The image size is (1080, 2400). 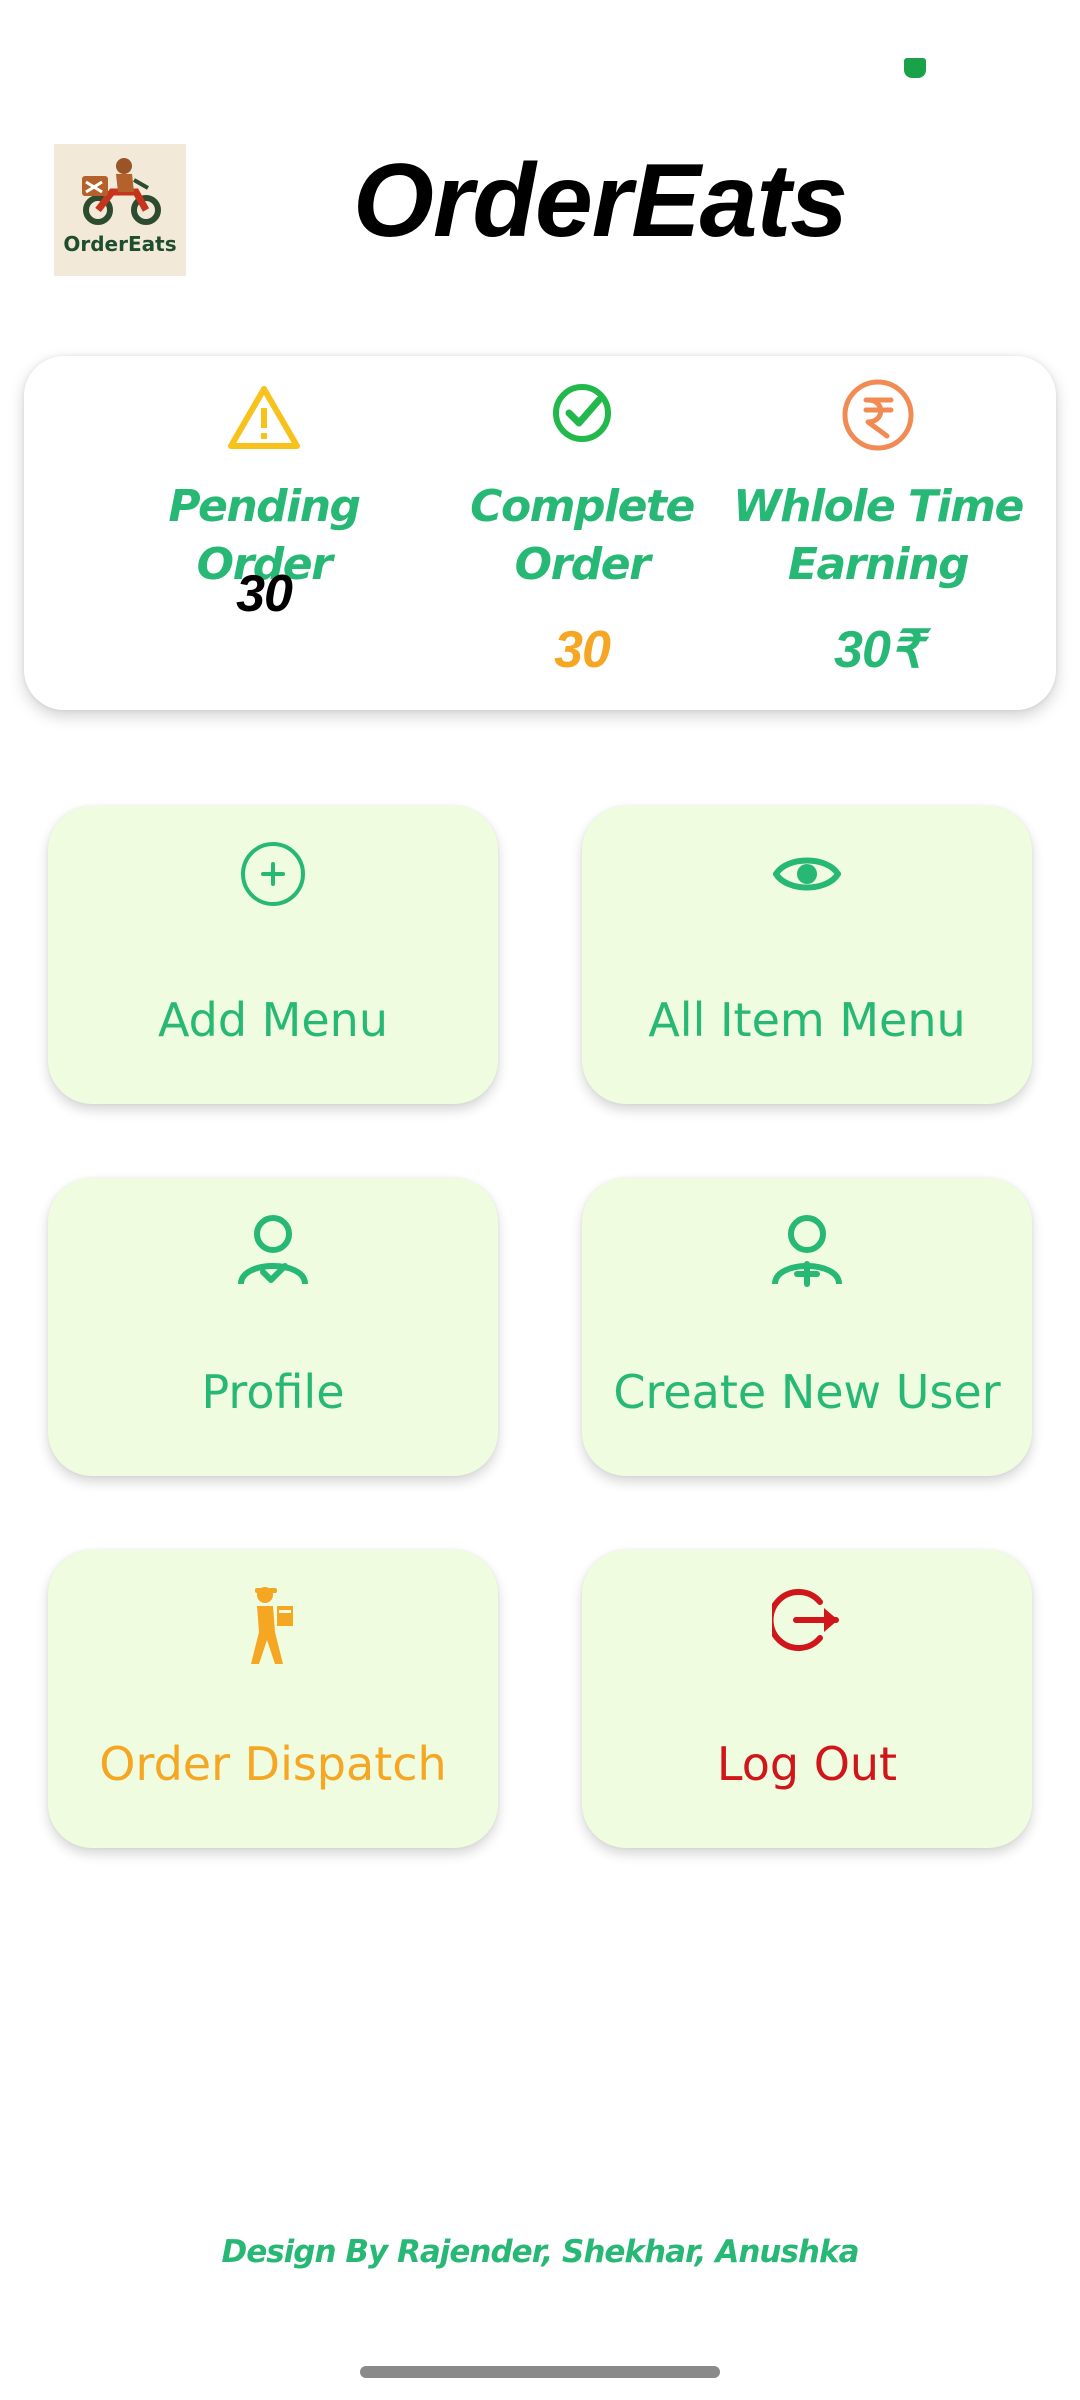 What do you see at coordinates (600, 201) in the screenshot?
I see `app-title: OrderEats` at bounding box center [600, 201].